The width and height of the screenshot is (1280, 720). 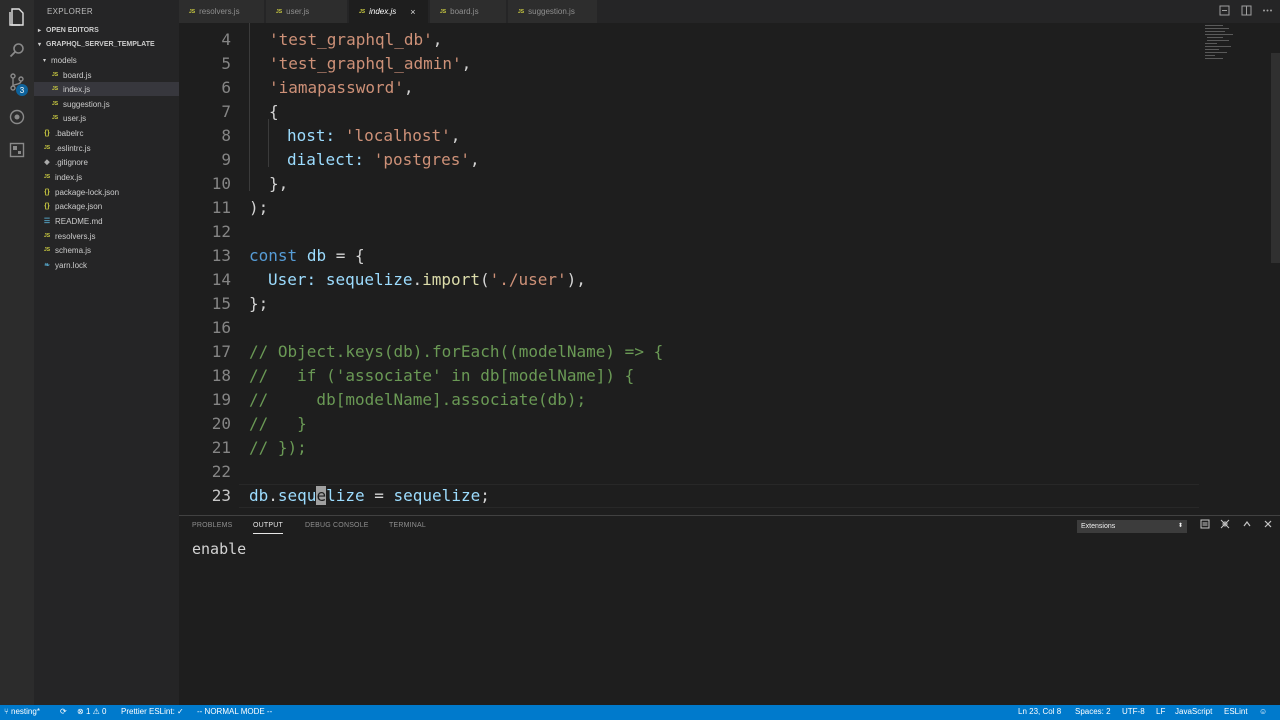 What do you see at coordinates (22, 711) in the screenshot?
I see `branch-indicator: ⑂ nesting*` at bounding box center [22, 711].